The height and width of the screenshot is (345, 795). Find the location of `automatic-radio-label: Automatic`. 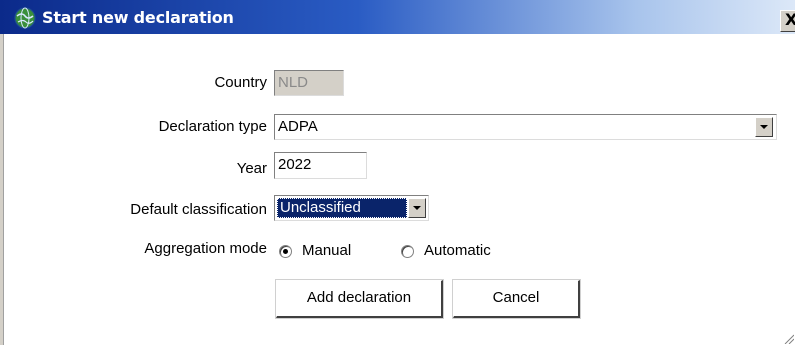

automatic-radio-label: Automatic is located at coordinates (457, 250).